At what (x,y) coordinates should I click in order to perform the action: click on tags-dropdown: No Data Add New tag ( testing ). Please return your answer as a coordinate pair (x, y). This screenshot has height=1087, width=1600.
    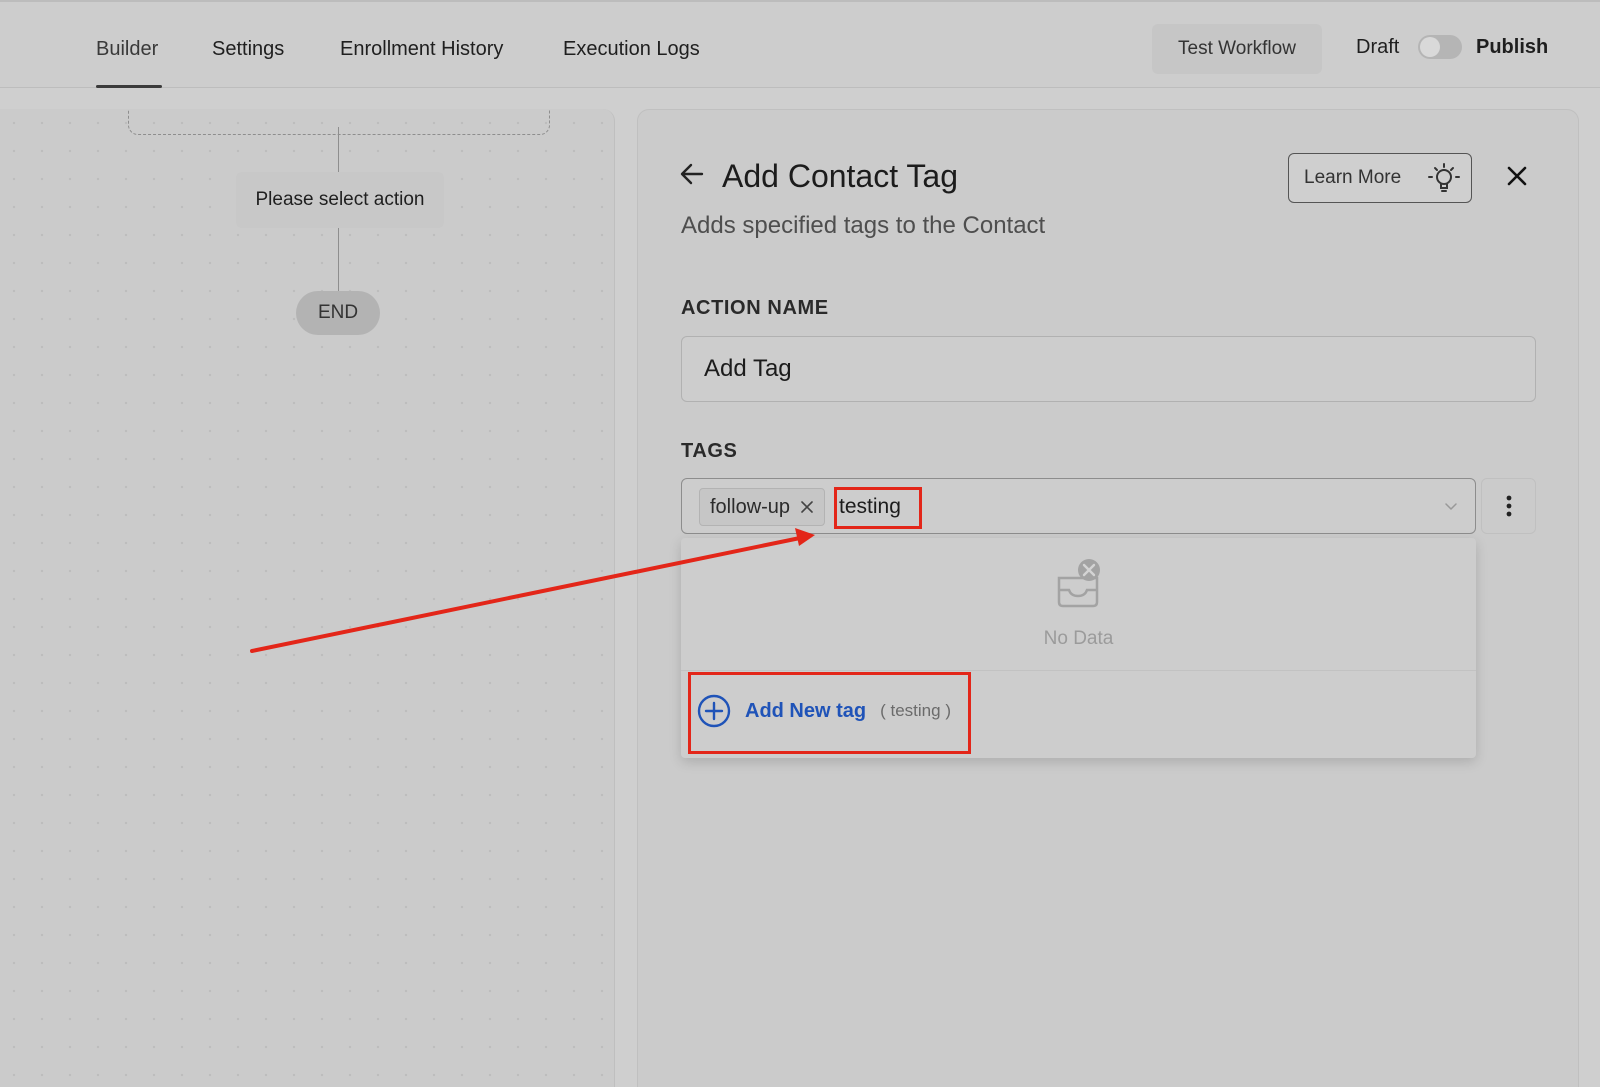
    Looking at the image, I should click on (1078, 648).